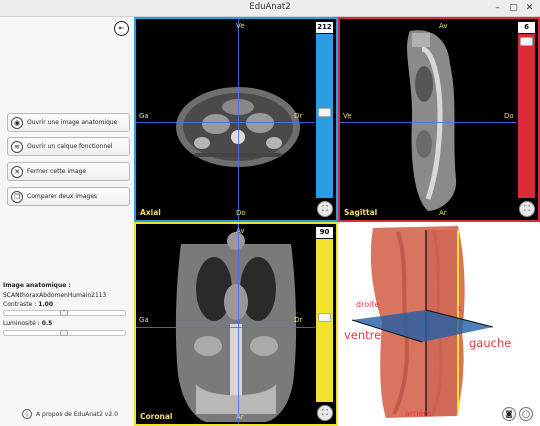  I want to click on contrast-value: 1.00, so click(45, 304).